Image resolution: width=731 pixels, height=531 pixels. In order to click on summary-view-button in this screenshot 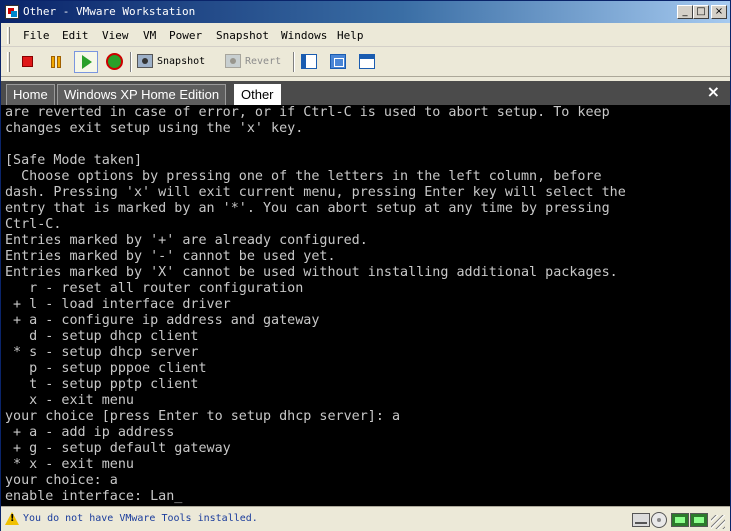, I will do `click(367, 62)`.